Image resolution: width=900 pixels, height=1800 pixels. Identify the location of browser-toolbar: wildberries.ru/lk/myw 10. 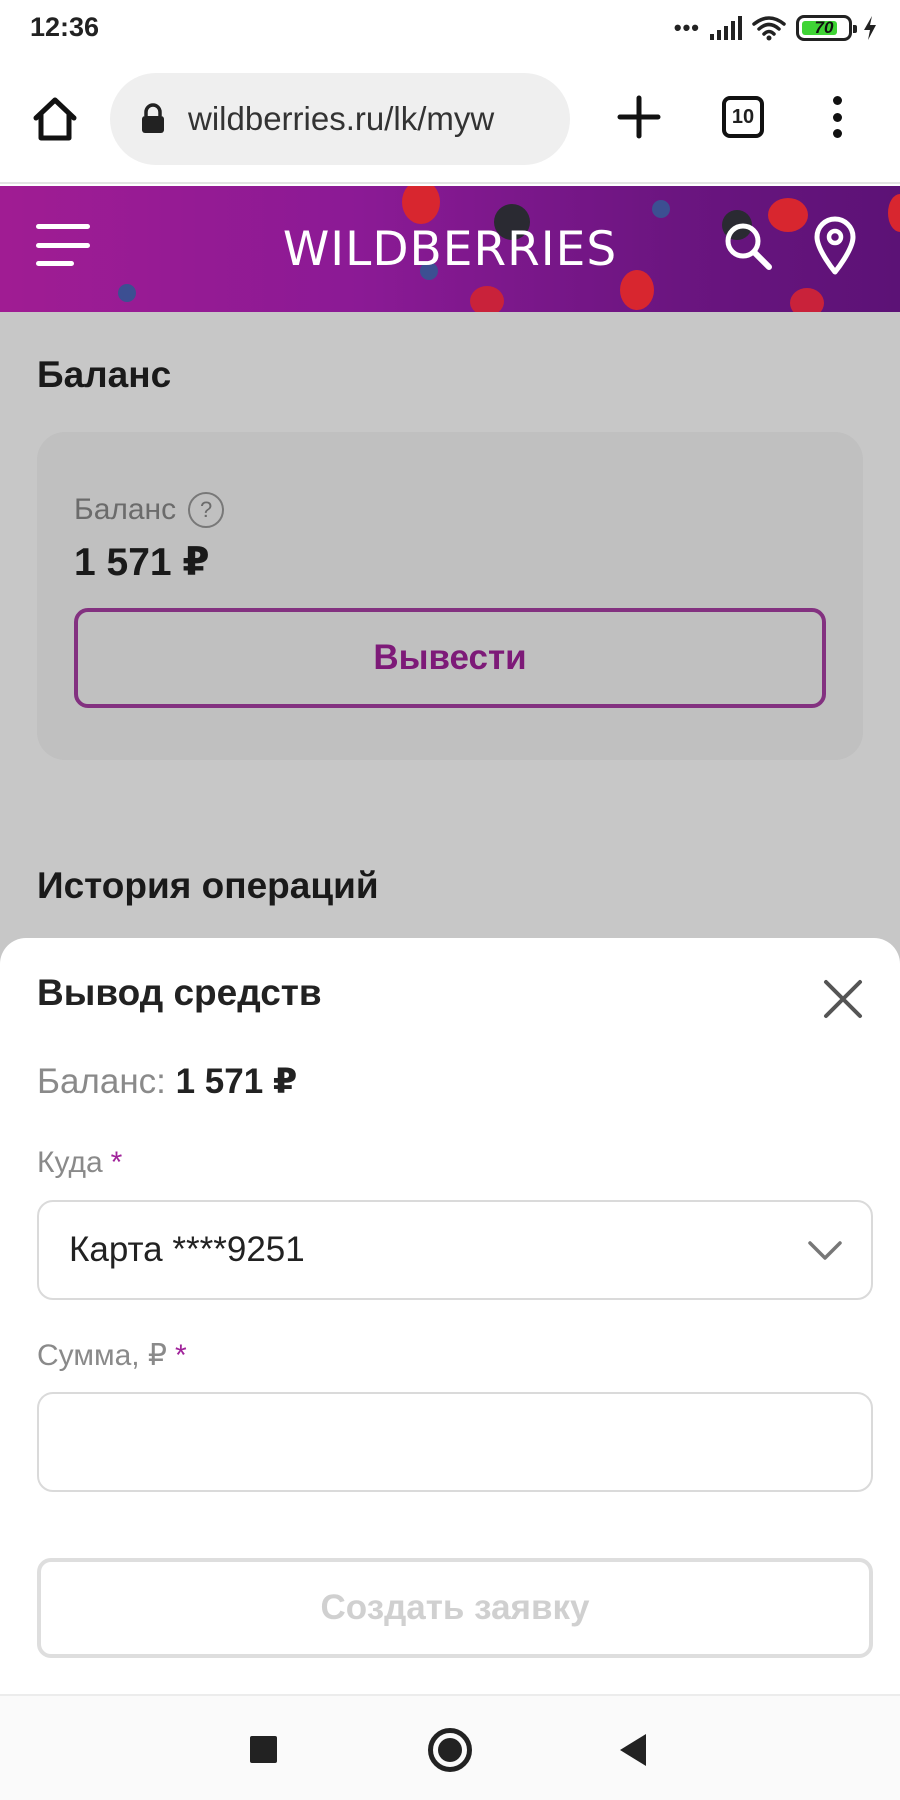
(450, 120).